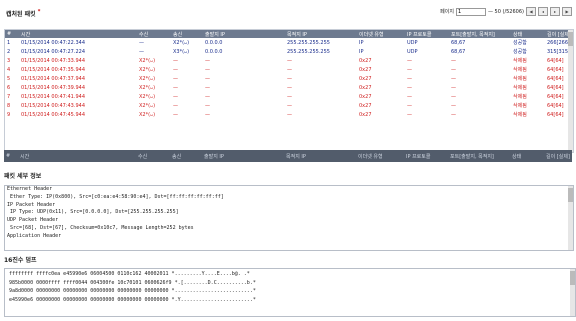 Image resolution: width=576 pixels, height=321 pixels. I want to click on cell-no: 4, so click(9, 69).